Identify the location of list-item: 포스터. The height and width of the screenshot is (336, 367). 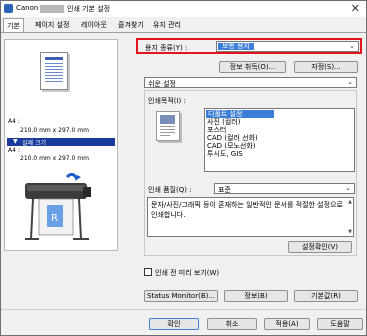
(216, 130).